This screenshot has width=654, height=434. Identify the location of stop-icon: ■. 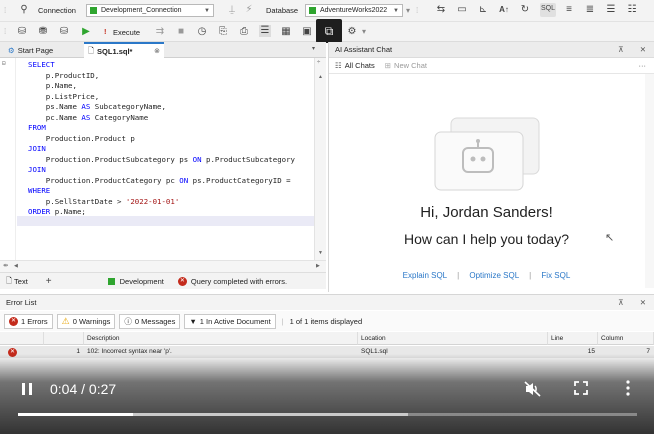
(181, 32).